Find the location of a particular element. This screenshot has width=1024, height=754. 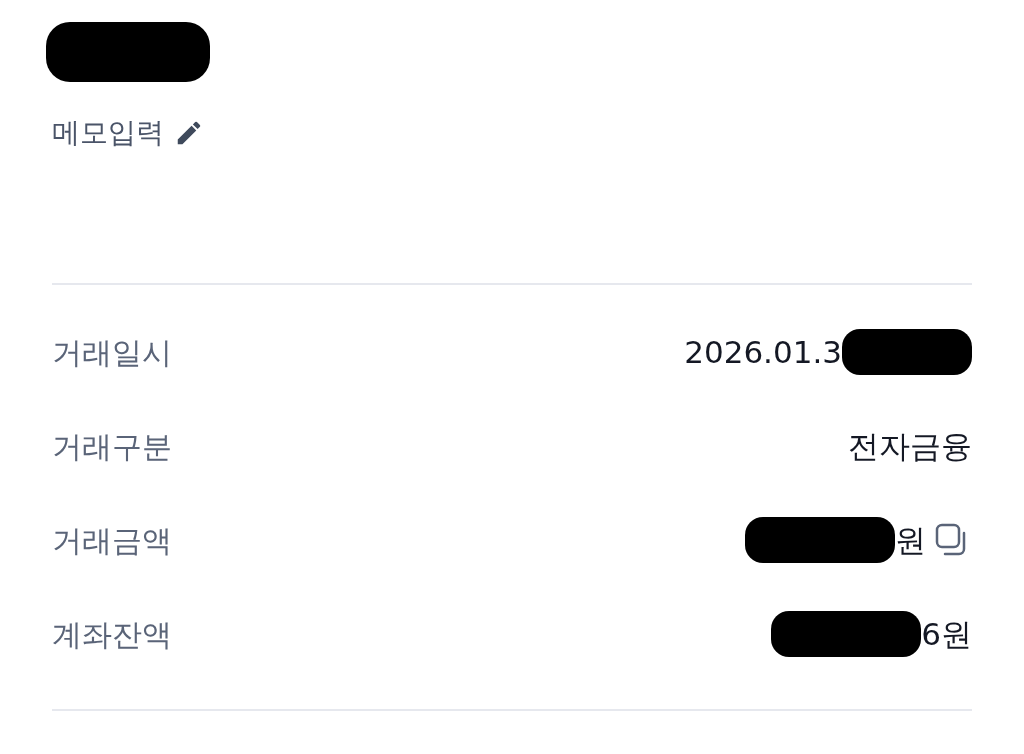

memo-link: 메모입력 is located at coordinates (128, 133).